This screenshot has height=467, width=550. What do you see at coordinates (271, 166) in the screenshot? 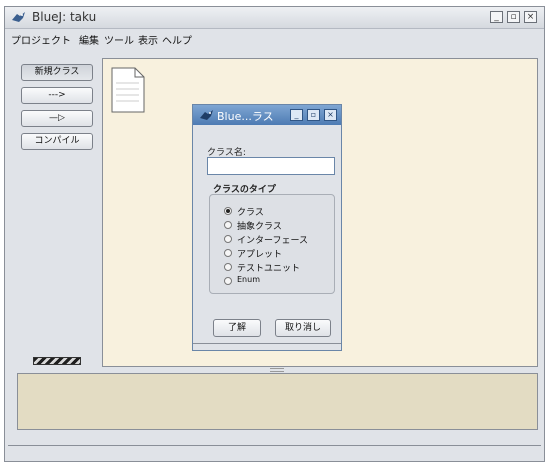
I see `class-name-input` at bounding box center [271, 166].